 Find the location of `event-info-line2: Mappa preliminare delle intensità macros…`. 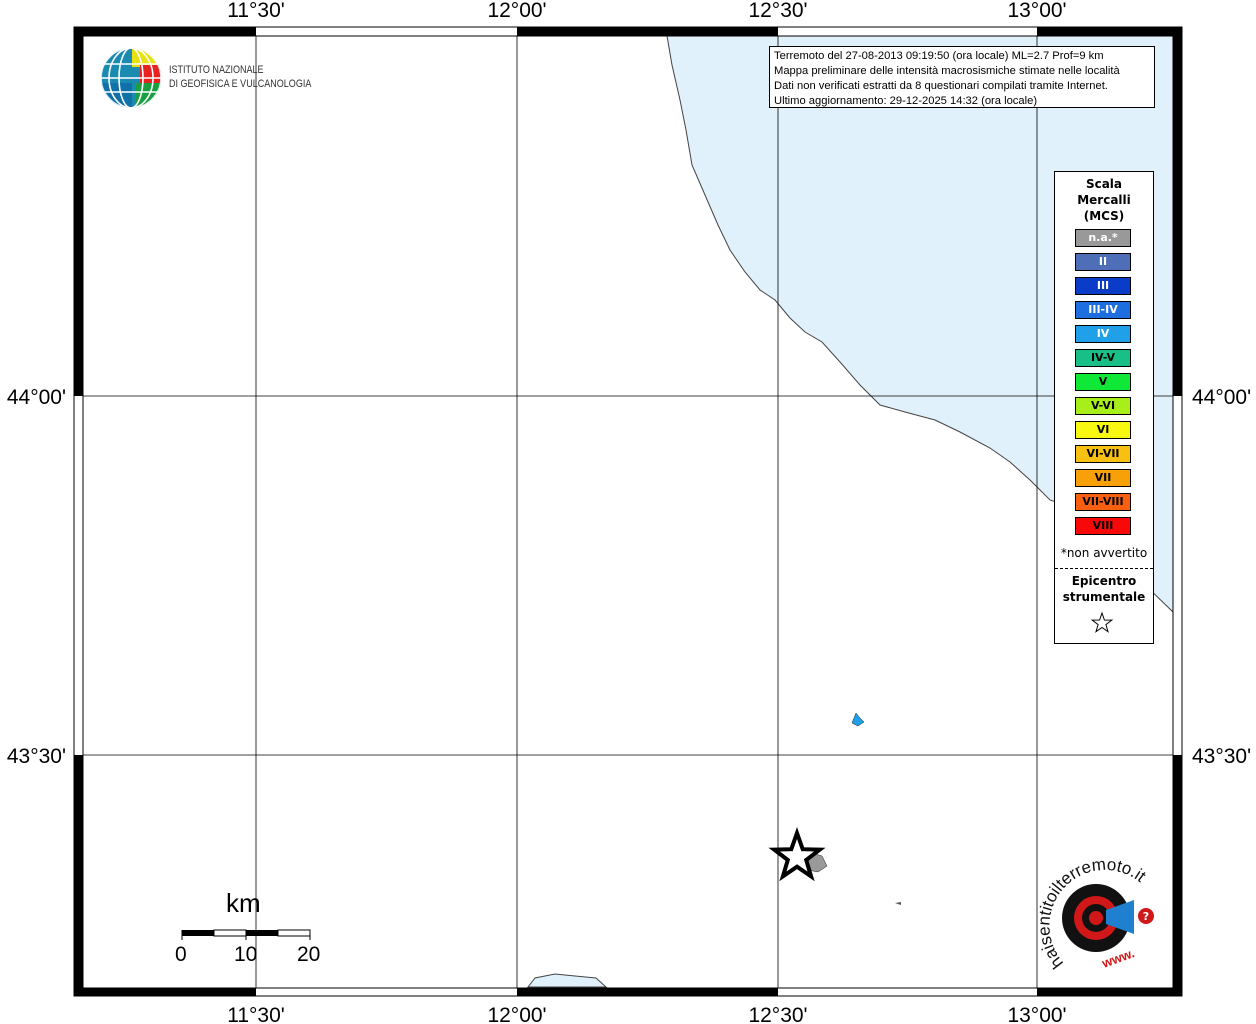

event-info-line2: Mappa preliminare delle intensità macros… is located at coordinates (947, 71).